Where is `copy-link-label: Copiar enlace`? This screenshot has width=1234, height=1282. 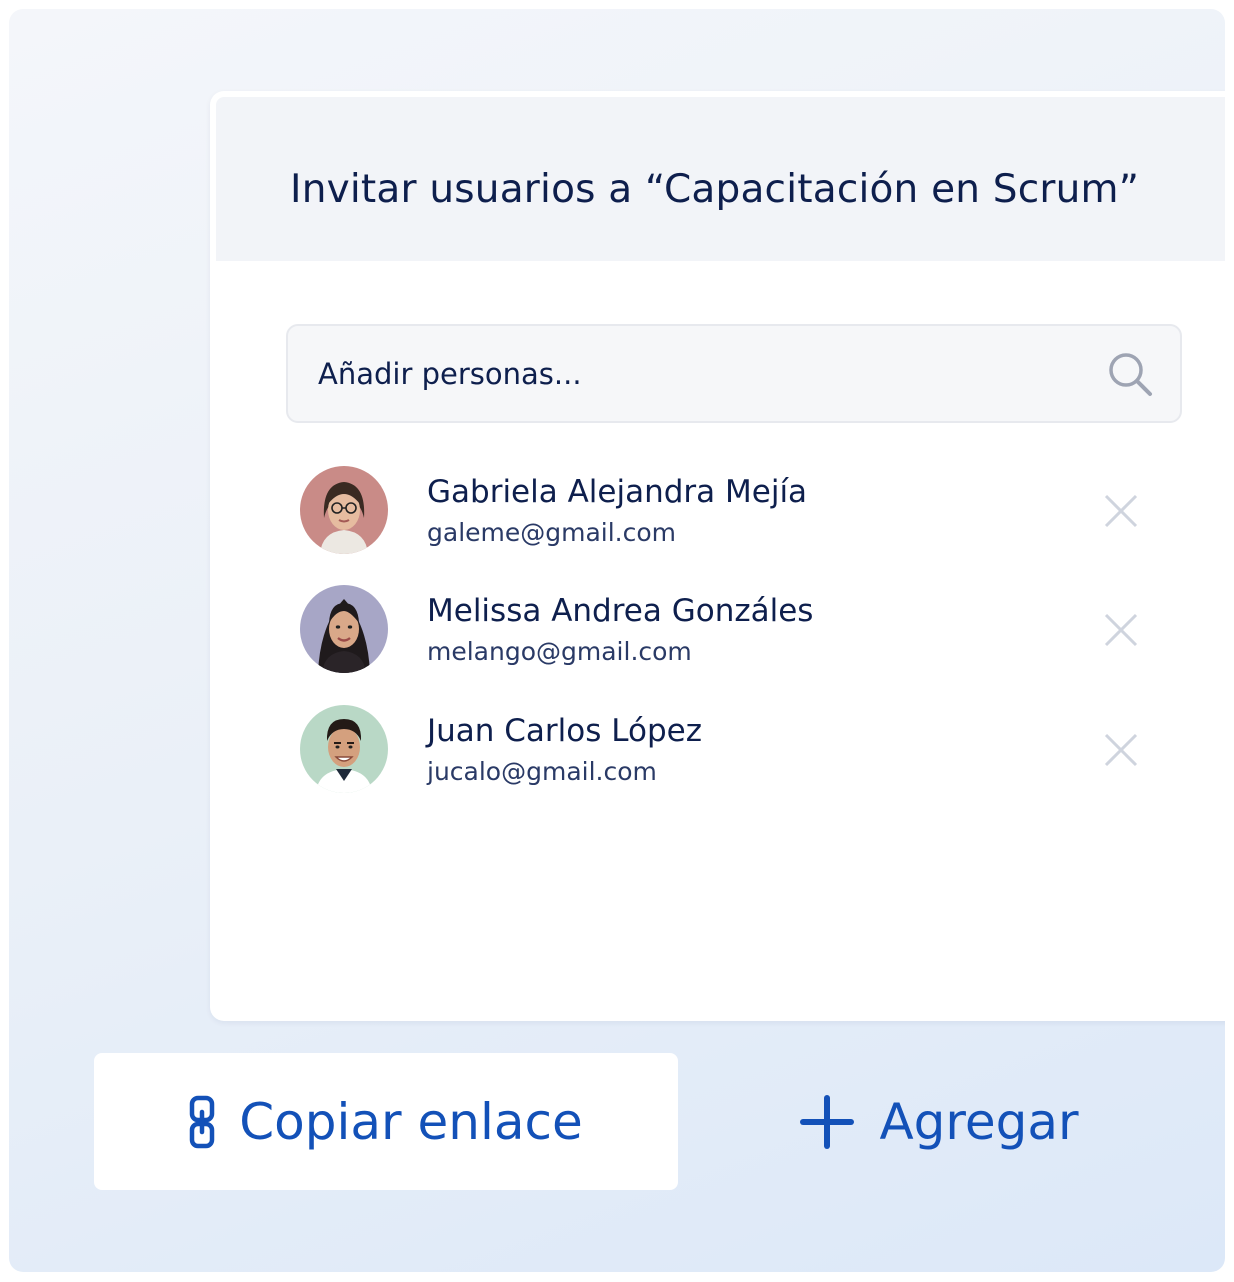
copy-link-label: Copiar enlace is located at coordinates (411, 1121).